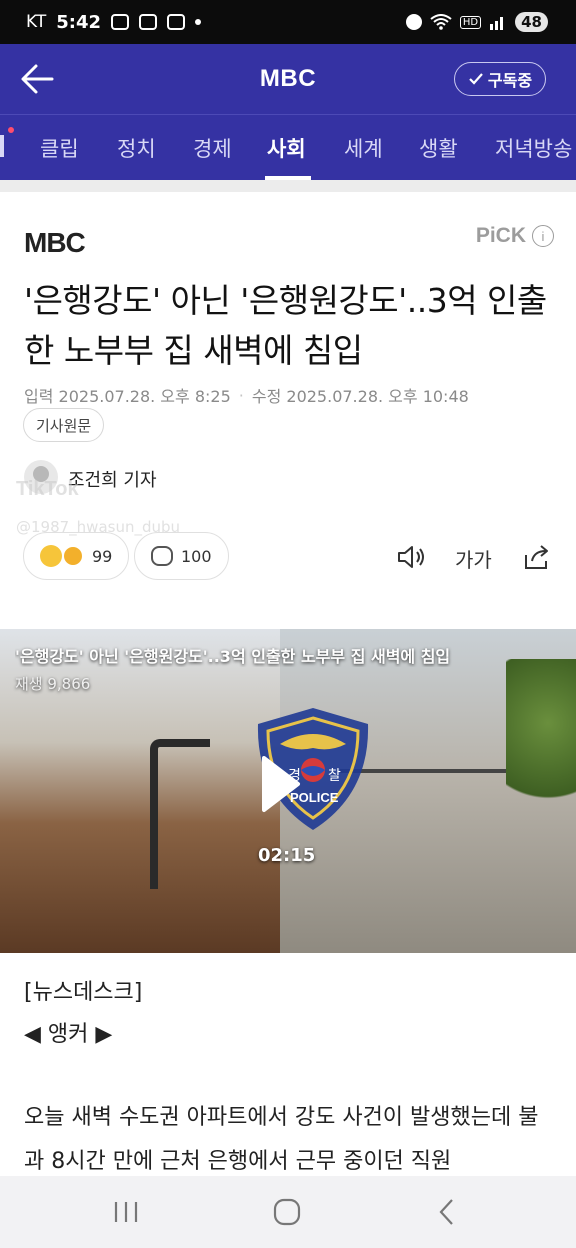 The image size is (576, 1248). What do you see at coordinates (448, 1212) in the screenshot?
I see `nav-back-icon` at bounding box center [448, 1212].